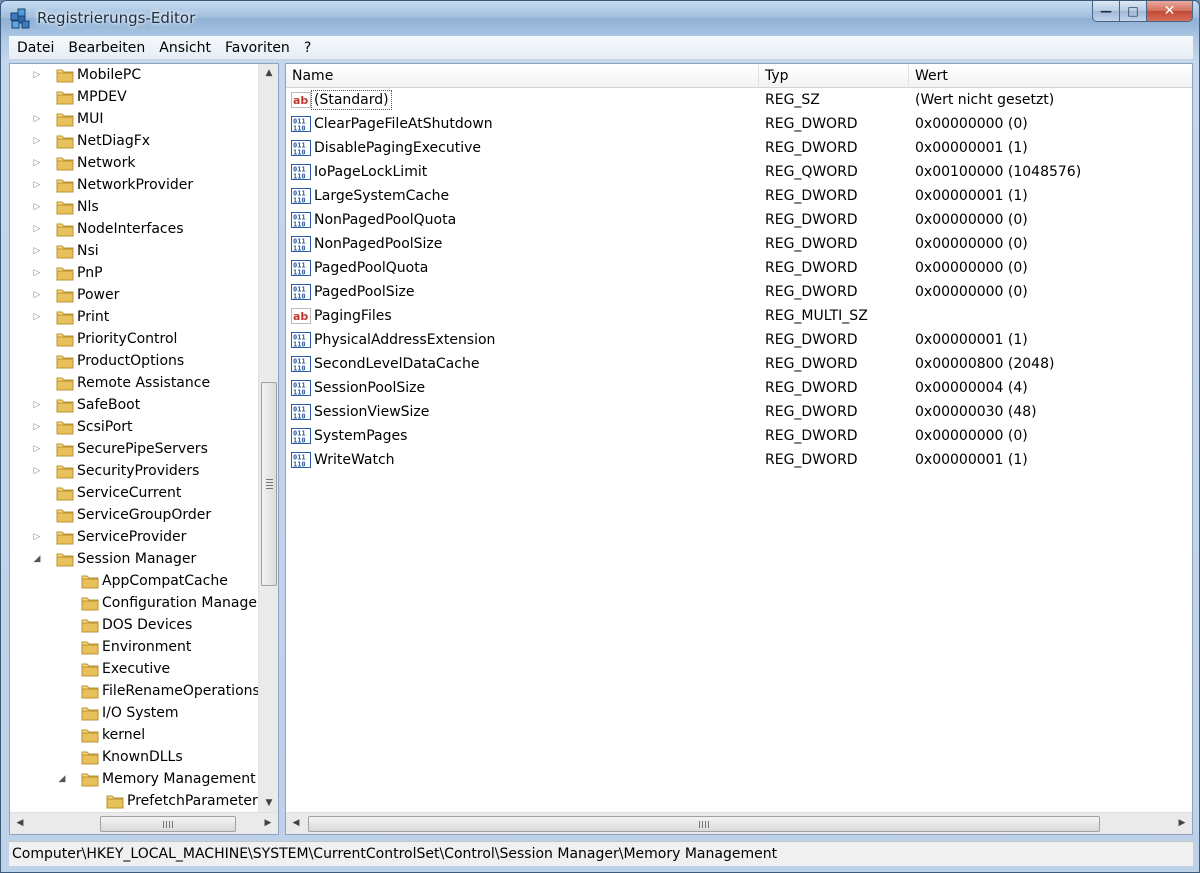 The image size is (1200, 873). I want to click on tree-node: ▷ Nsi, so click(134, 251).